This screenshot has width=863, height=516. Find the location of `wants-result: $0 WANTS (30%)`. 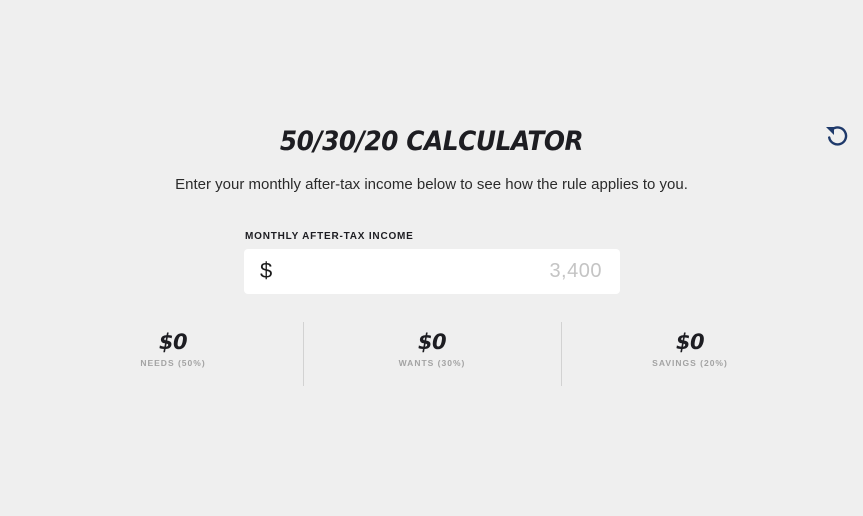

wants-result: $0 WANTS (30%) is located at coordinates (432, 354).